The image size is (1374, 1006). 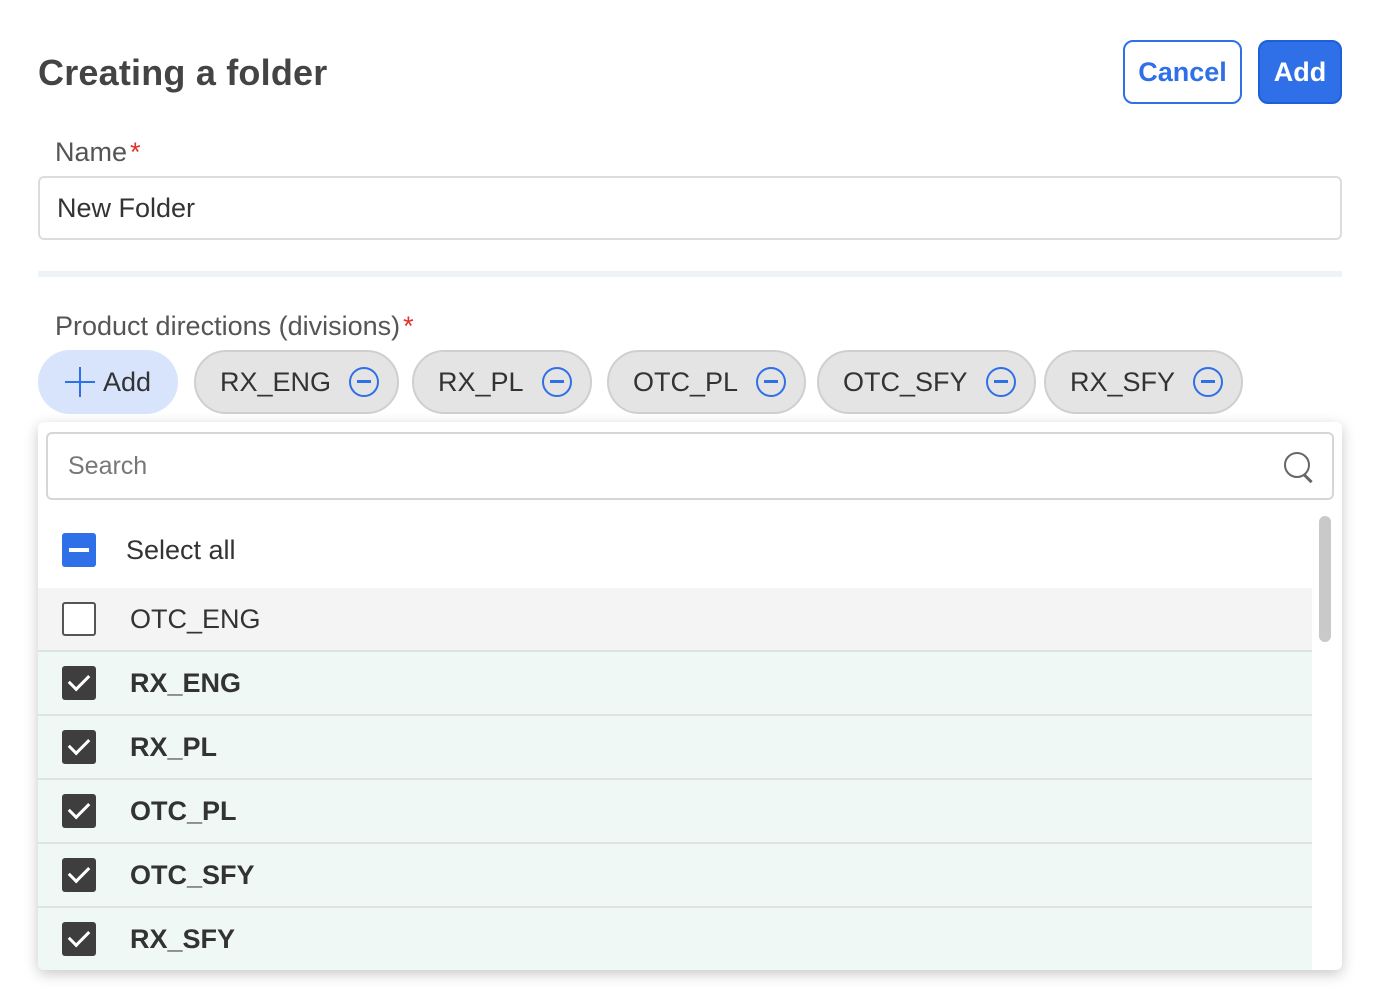 What do you see at coordinates (905, 381) in the screenshot?
I see `chip-label: OTC_SFY` at bounding box center [905, 381].